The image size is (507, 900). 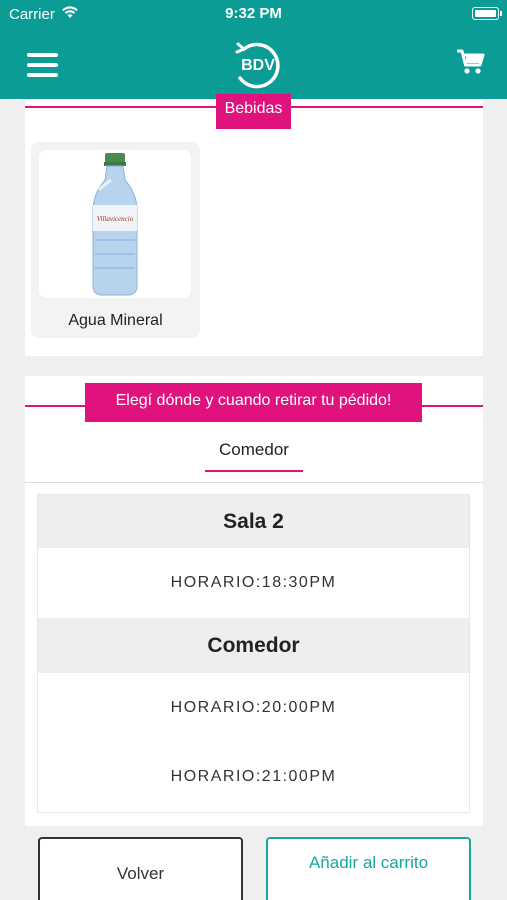 I want to click on app-header: BDV, so click(x=253, y=63).